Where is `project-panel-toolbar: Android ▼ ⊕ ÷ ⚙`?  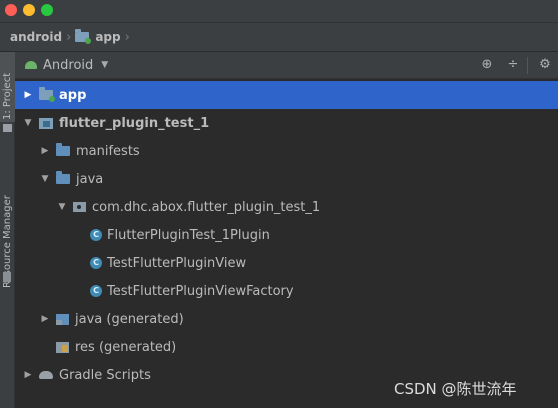
project-panel-toolbar: Android ▼ ⊕ ÷ ⚙ is located at coordinates (286, 65).